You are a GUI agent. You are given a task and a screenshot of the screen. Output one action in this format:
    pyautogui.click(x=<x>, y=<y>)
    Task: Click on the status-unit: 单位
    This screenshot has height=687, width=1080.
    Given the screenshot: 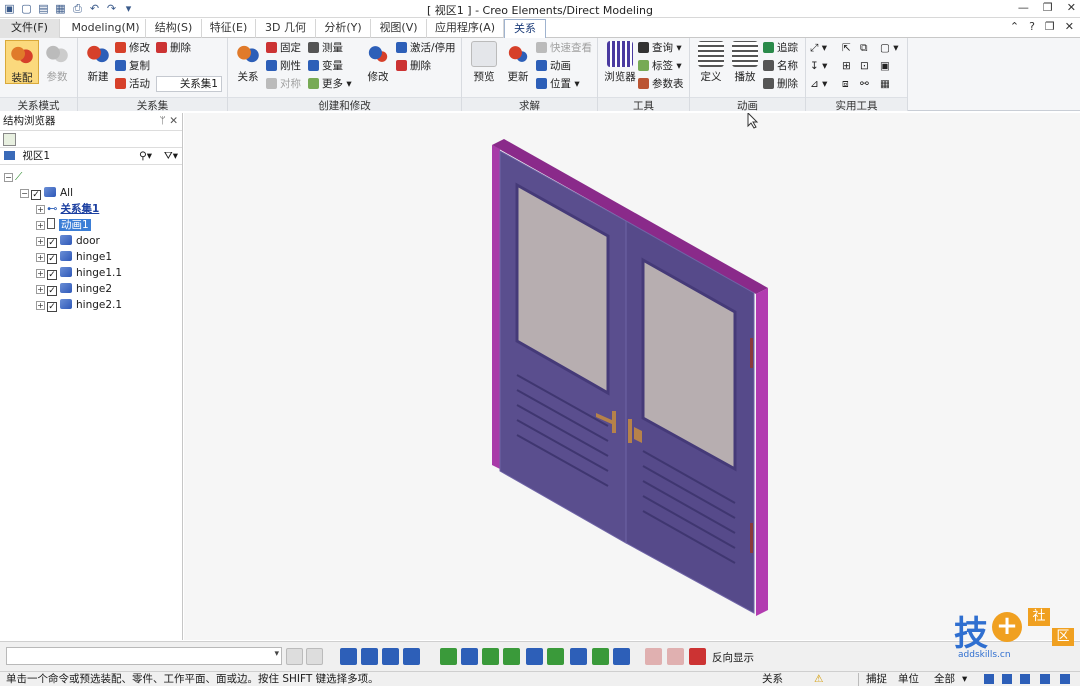 What is the action you would take?
    pyautogui.click(x=908, y=679)
    